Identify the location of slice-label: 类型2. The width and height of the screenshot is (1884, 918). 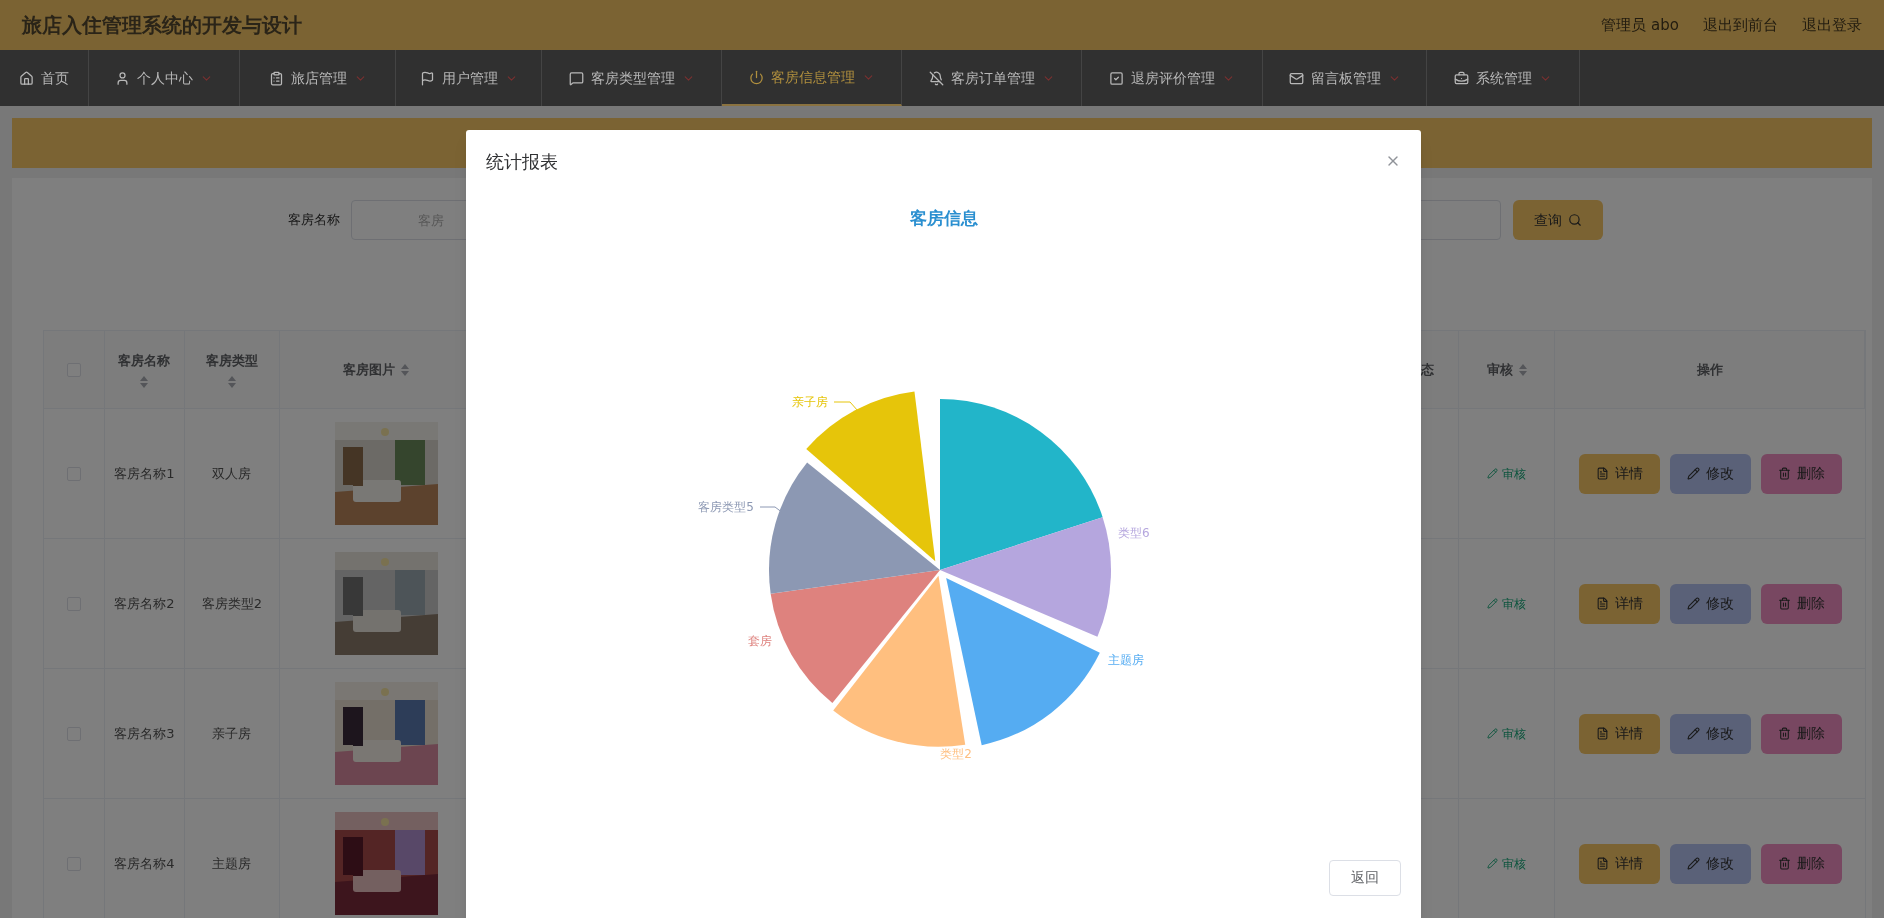
(956, 753).